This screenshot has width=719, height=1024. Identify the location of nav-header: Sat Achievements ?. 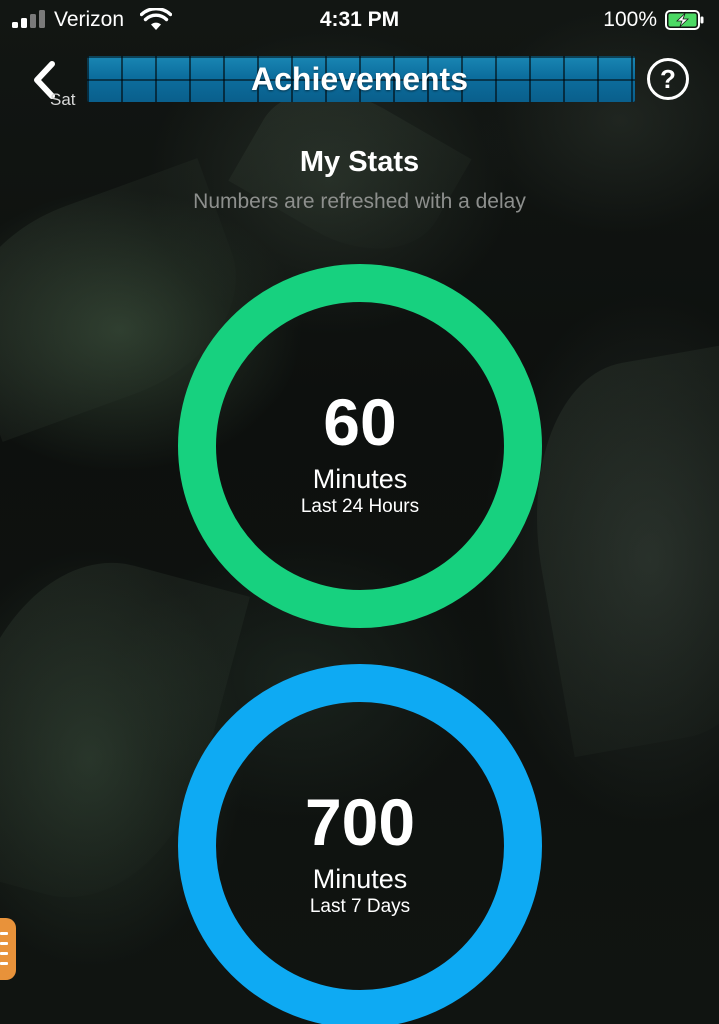
(359, 81).